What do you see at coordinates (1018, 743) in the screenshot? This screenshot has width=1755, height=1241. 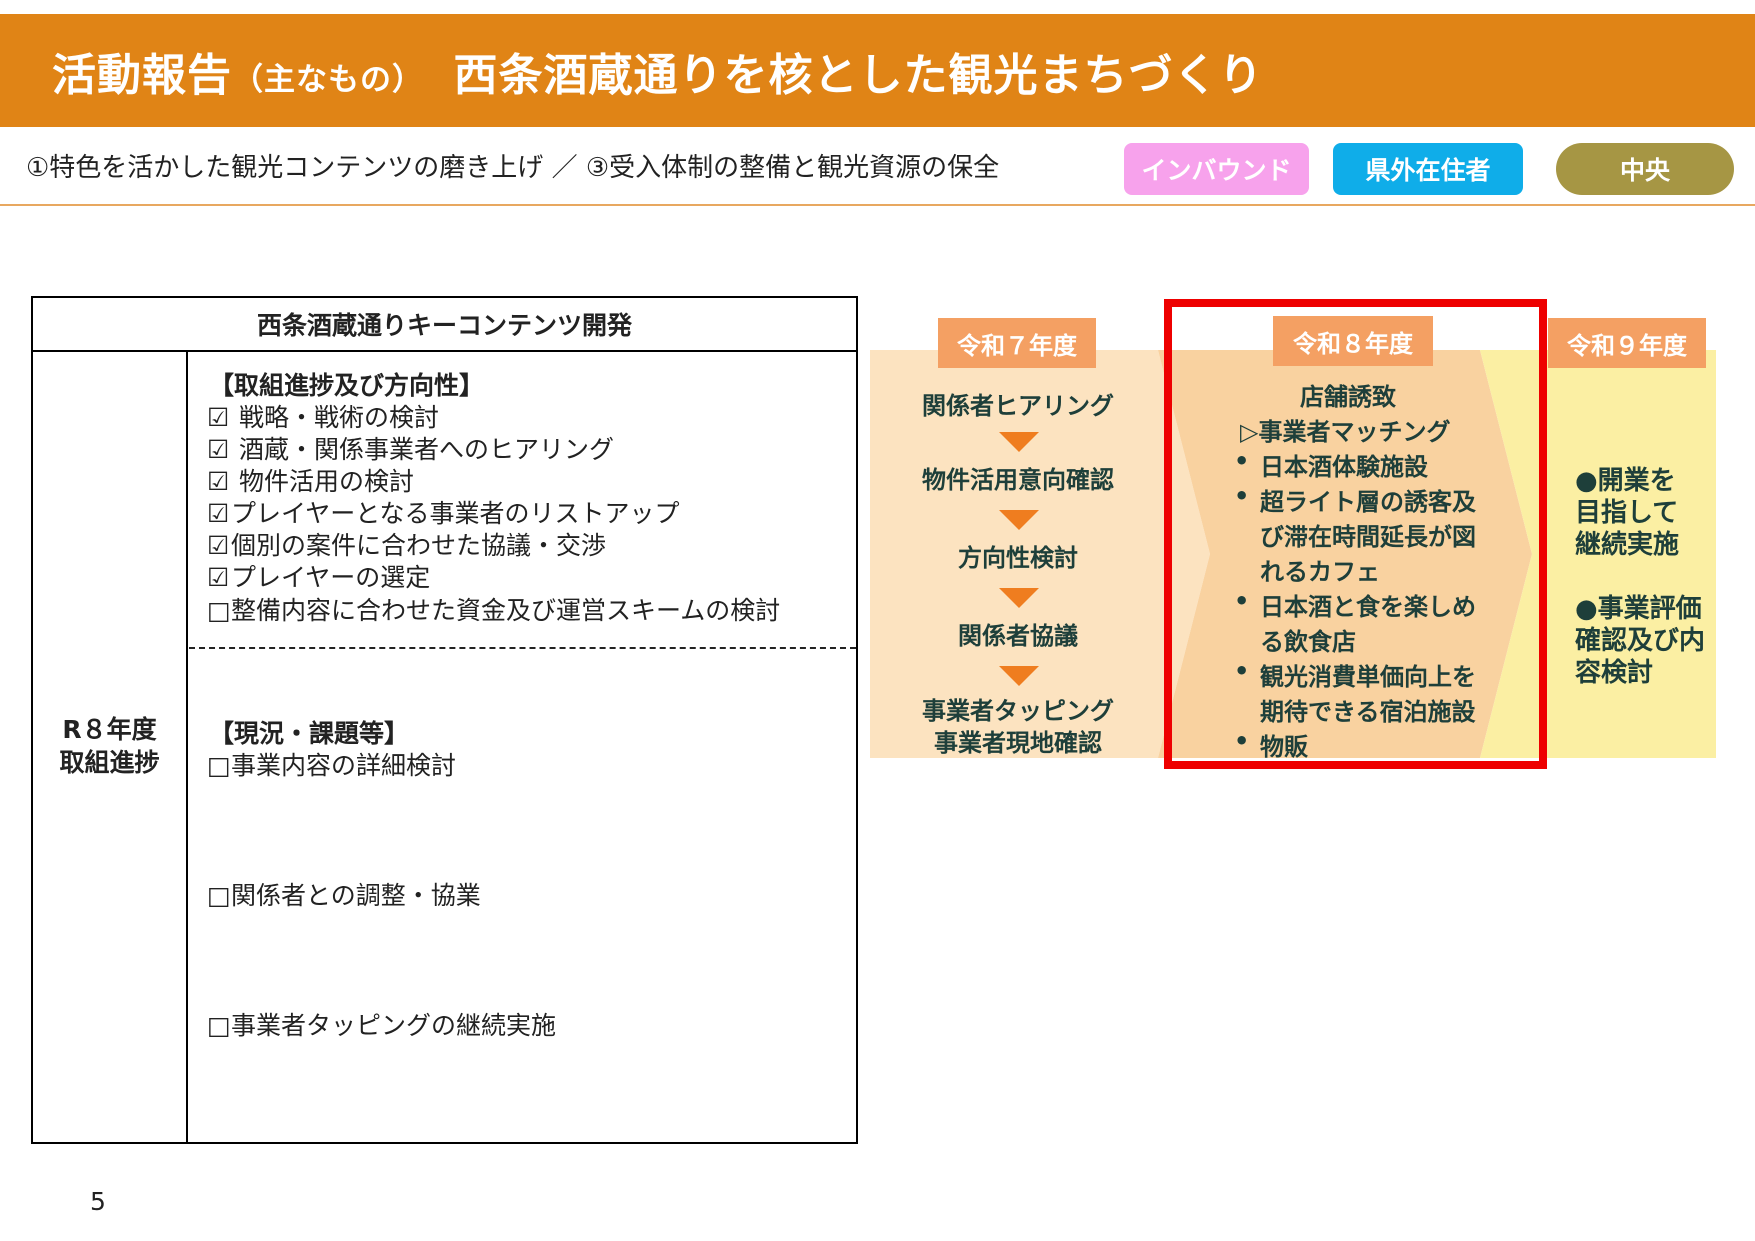 I see `r7-step-last-line2: 事業者現地確認` at bounding box center [1018, 743].